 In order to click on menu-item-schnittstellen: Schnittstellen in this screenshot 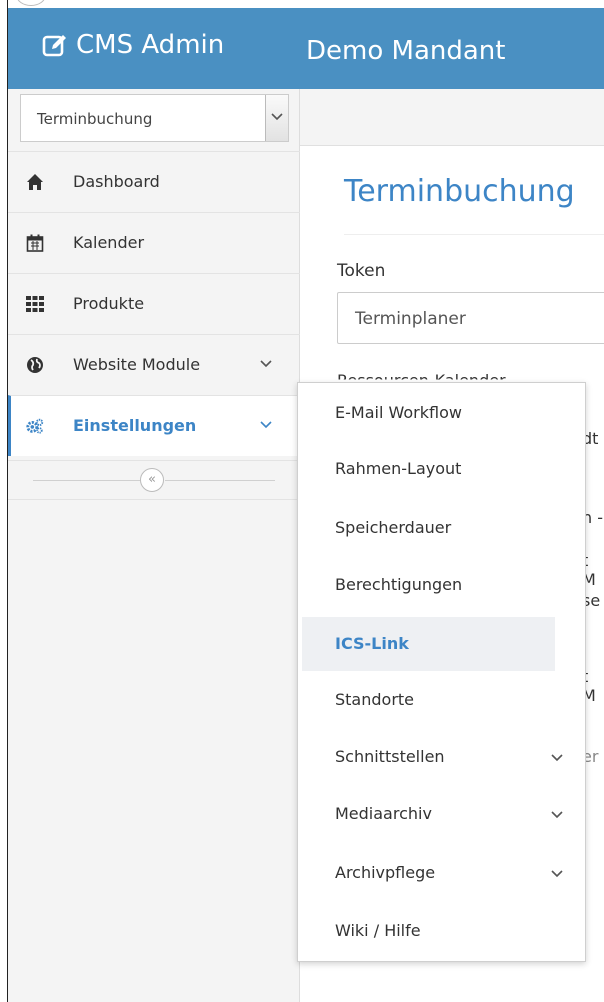, I will do `click(441, 757)`.